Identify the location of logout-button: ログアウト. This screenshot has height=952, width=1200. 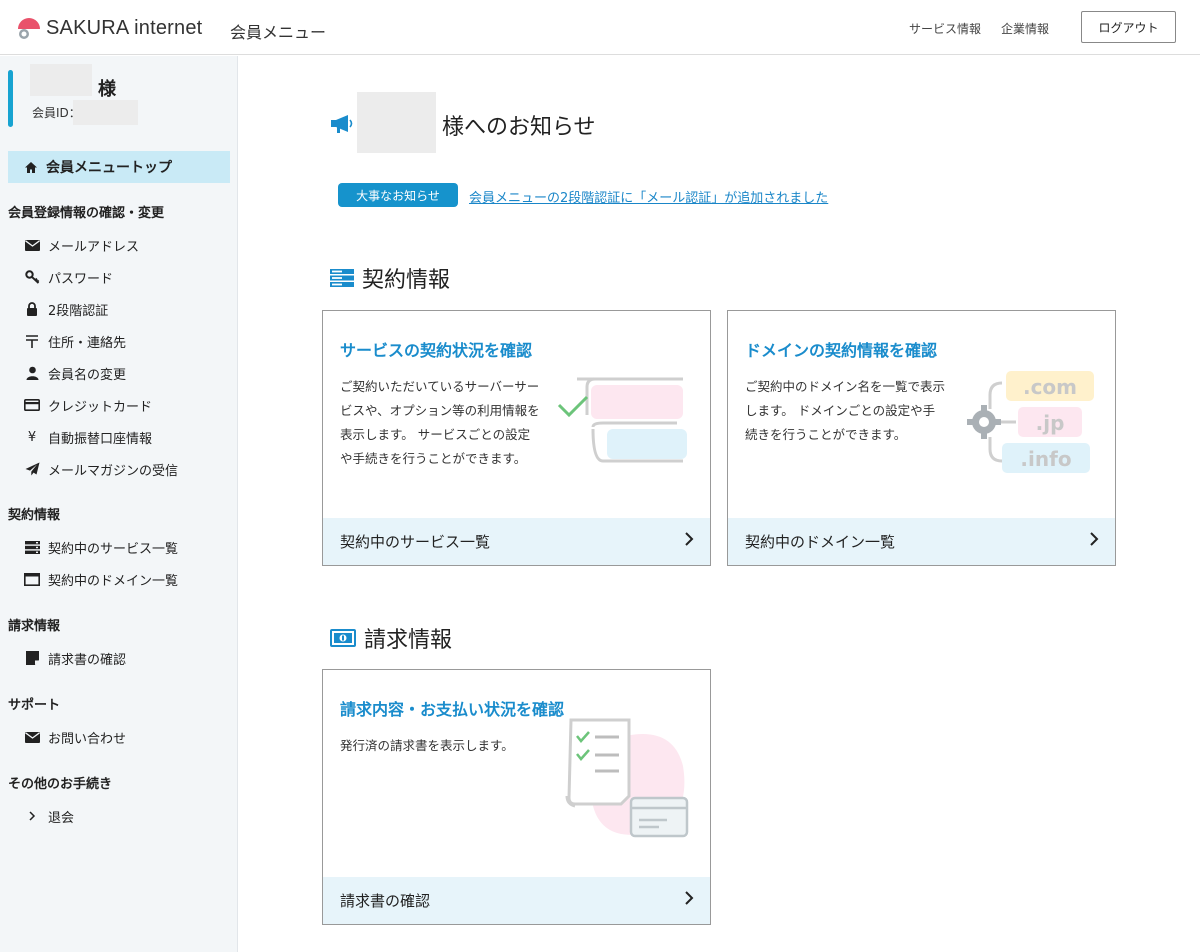
(1128, 27).